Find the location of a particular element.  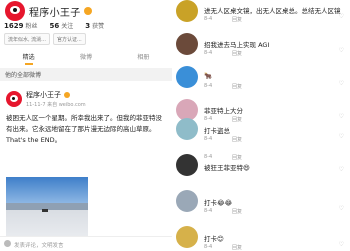

profile-tabs: 精选 微博 相册 is located at coordinates (86, 57).